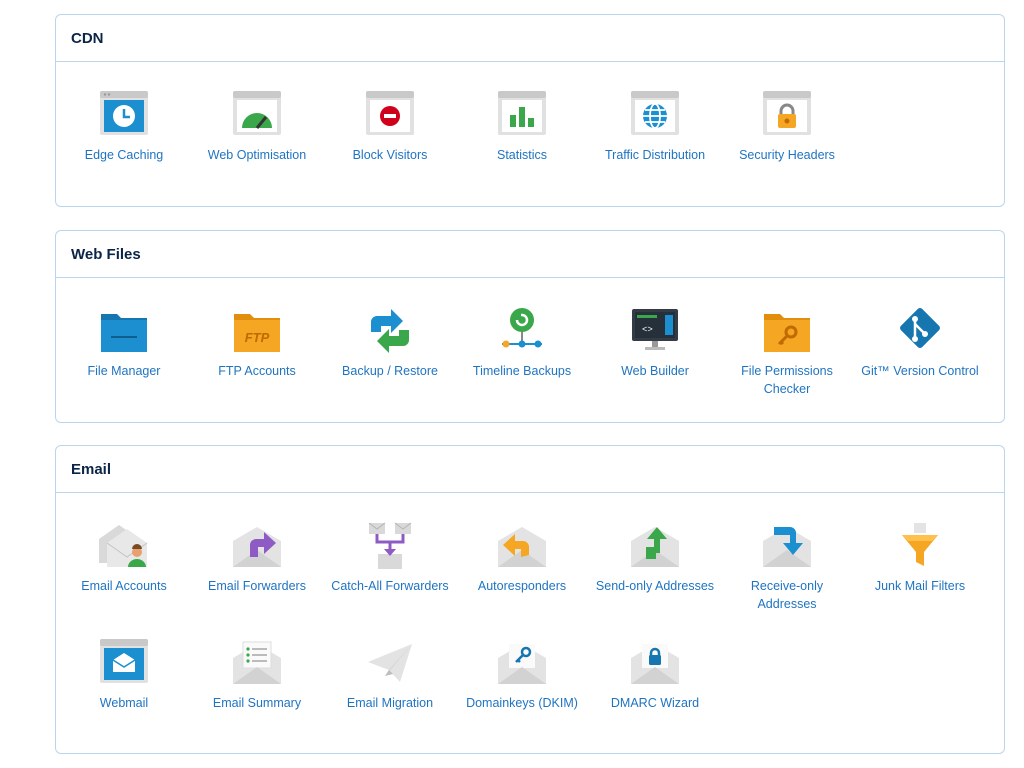 The width and height of the screenshot is (1024, 768). Describe the element at coordinates (522, 703) in the screenshot. I see `tile-label: Domainkeys (DKIM)` at that location.